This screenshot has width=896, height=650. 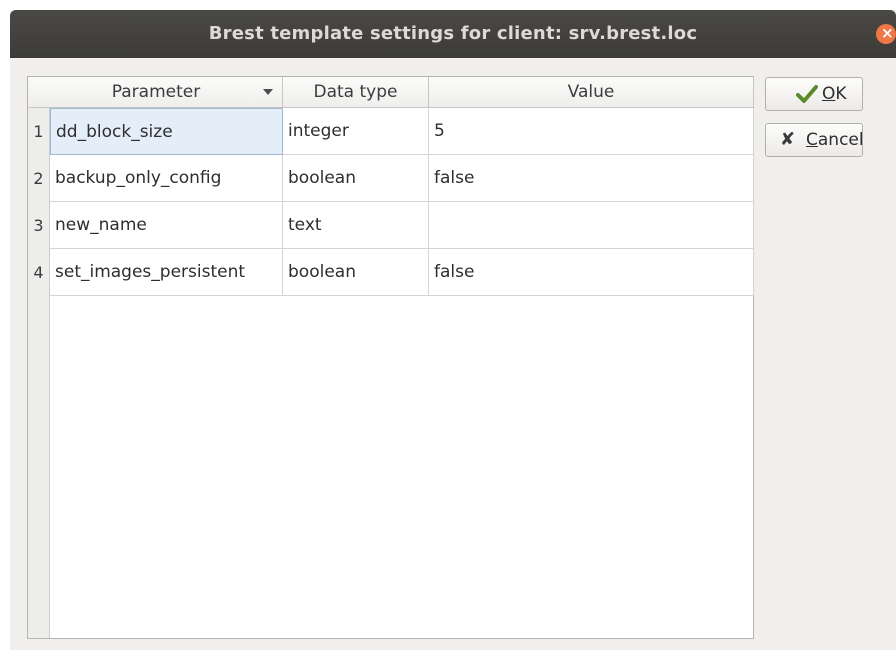 What do you see at coordinates (166, 225) in the screenshot?
I see `cell-parameter: new_name` at bounding box center [166, 225].